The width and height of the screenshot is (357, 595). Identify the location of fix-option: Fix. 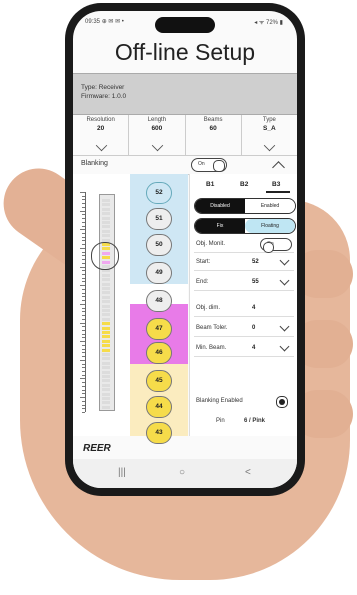
(220, 226).